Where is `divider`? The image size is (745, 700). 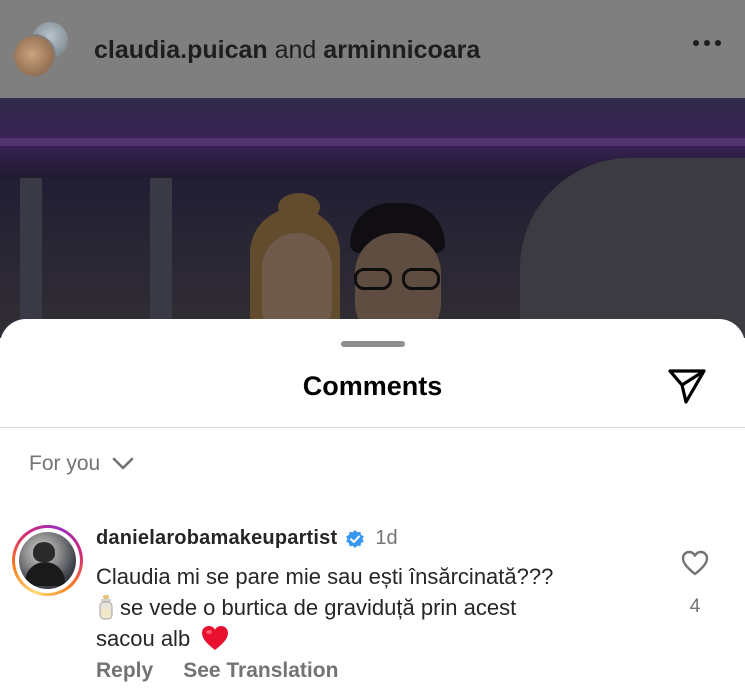
divider is located at coordinates (372, 427).